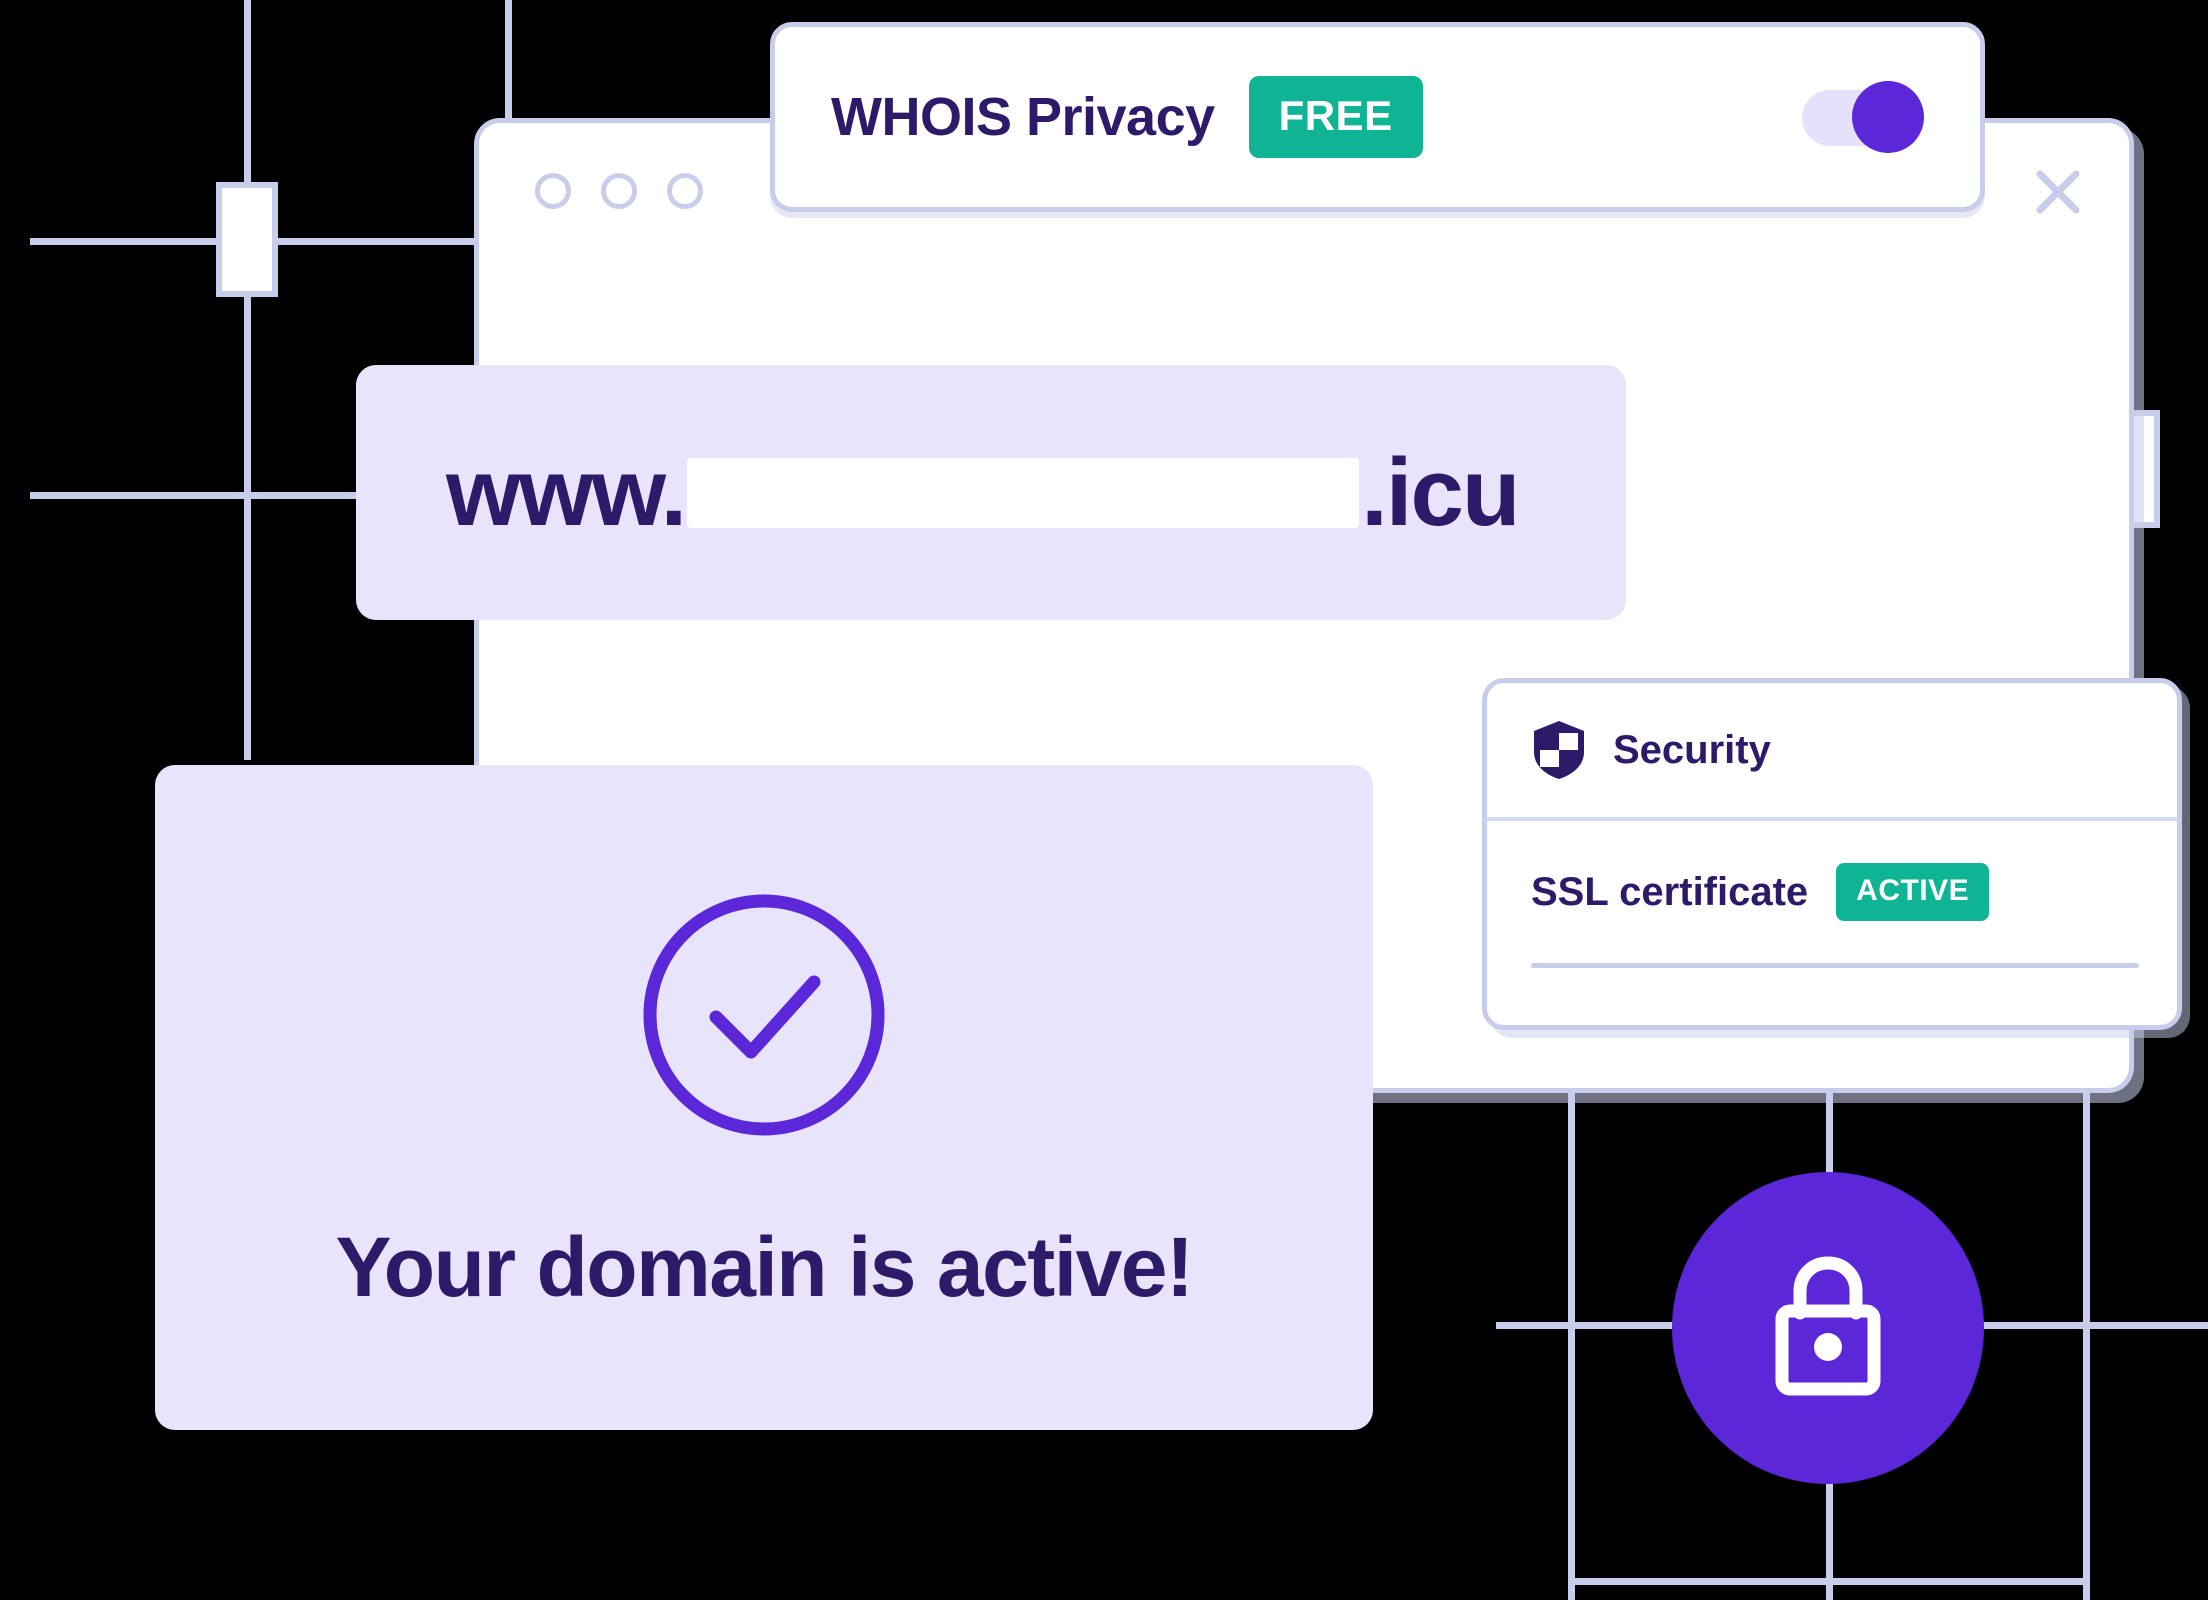  I want to click on domain-url-bar: www. .icu, so click(991, 492).